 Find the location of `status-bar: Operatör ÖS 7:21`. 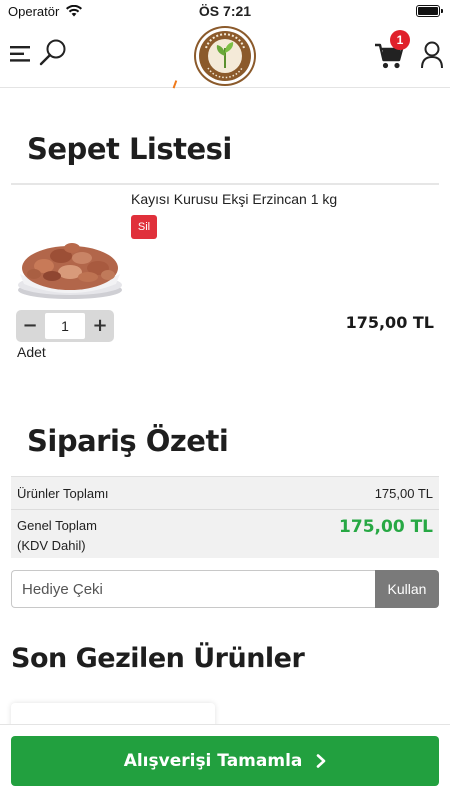

status-bar: Operatör ÖS 7:21 is located at coordinates (225, 12).